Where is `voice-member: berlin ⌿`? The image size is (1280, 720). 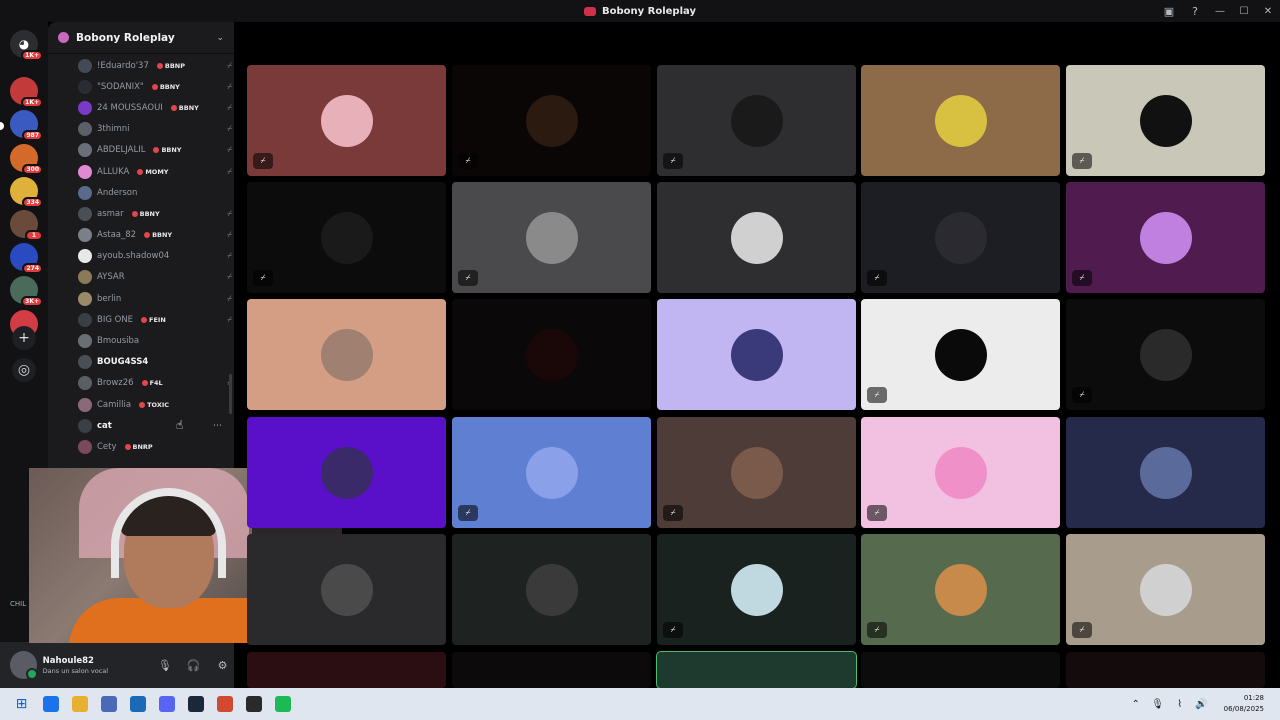
voice-member: berlin ⌿ is located at coordinates (141, 298).